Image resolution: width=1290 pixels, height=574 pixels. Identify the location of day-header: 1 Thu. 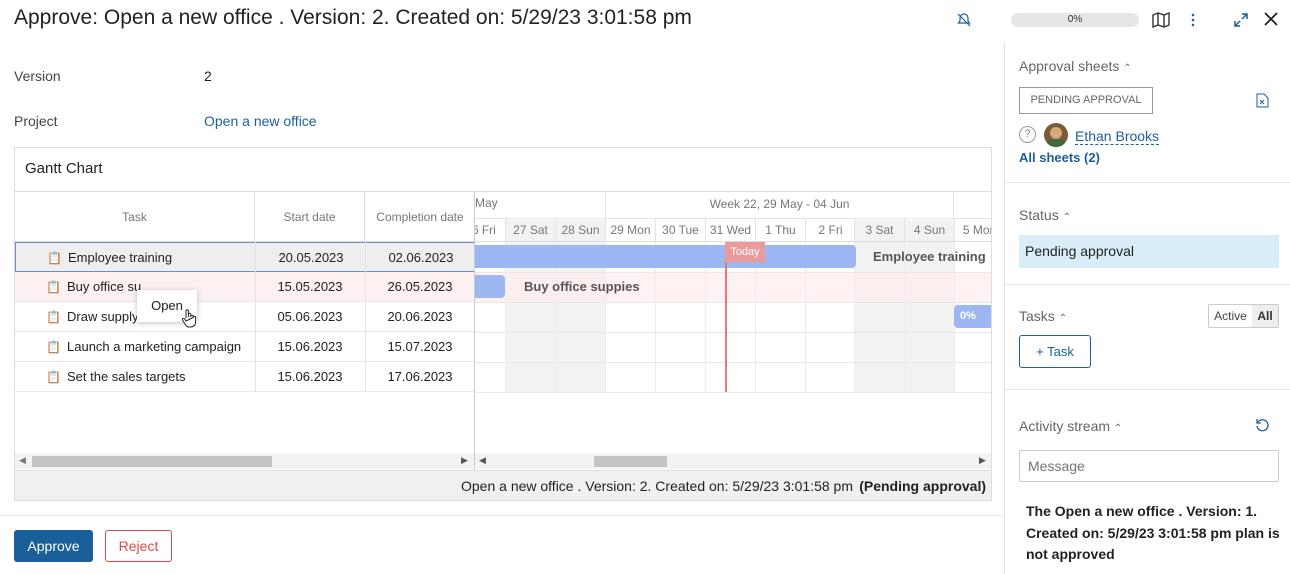
(780, 230).